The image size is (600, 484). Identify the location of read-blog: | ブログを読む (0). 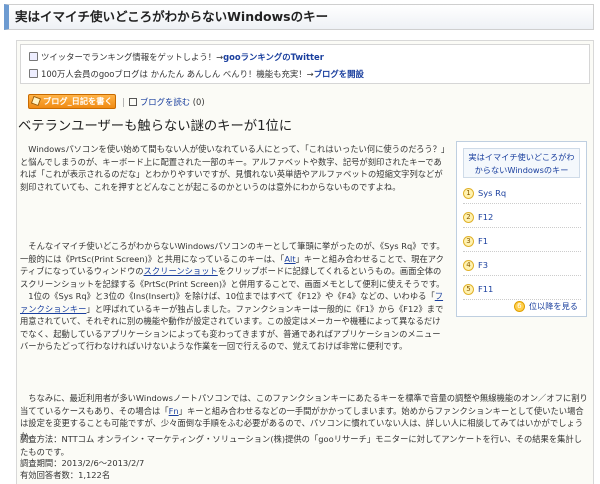
(163, 102).